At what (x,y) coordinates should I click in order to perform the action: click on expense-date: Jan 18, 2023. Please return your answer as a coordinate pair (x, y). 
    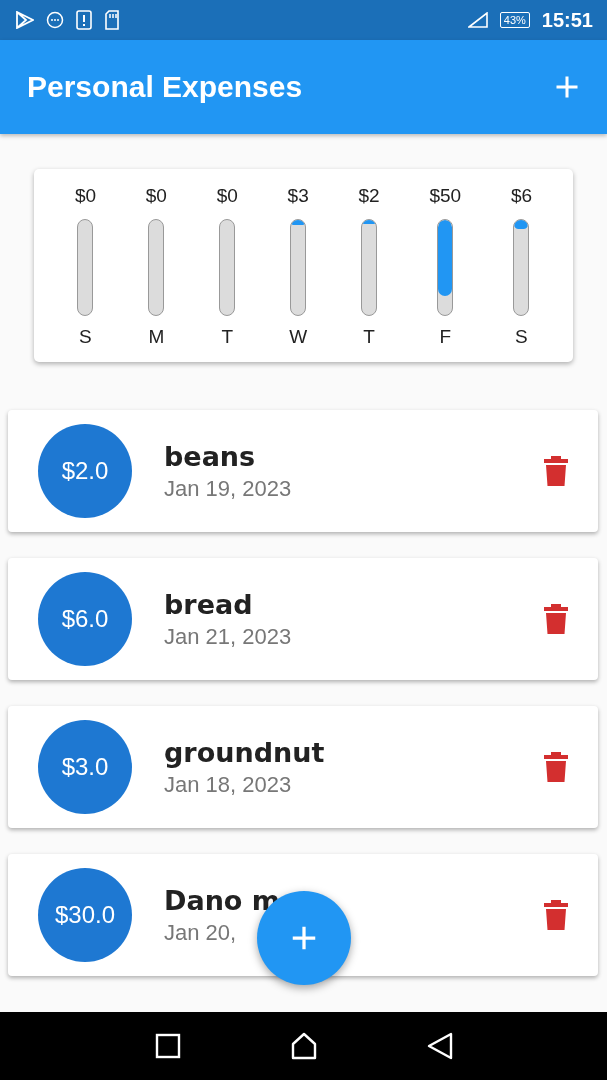
    Looking at the image, I should click on (228, 784).